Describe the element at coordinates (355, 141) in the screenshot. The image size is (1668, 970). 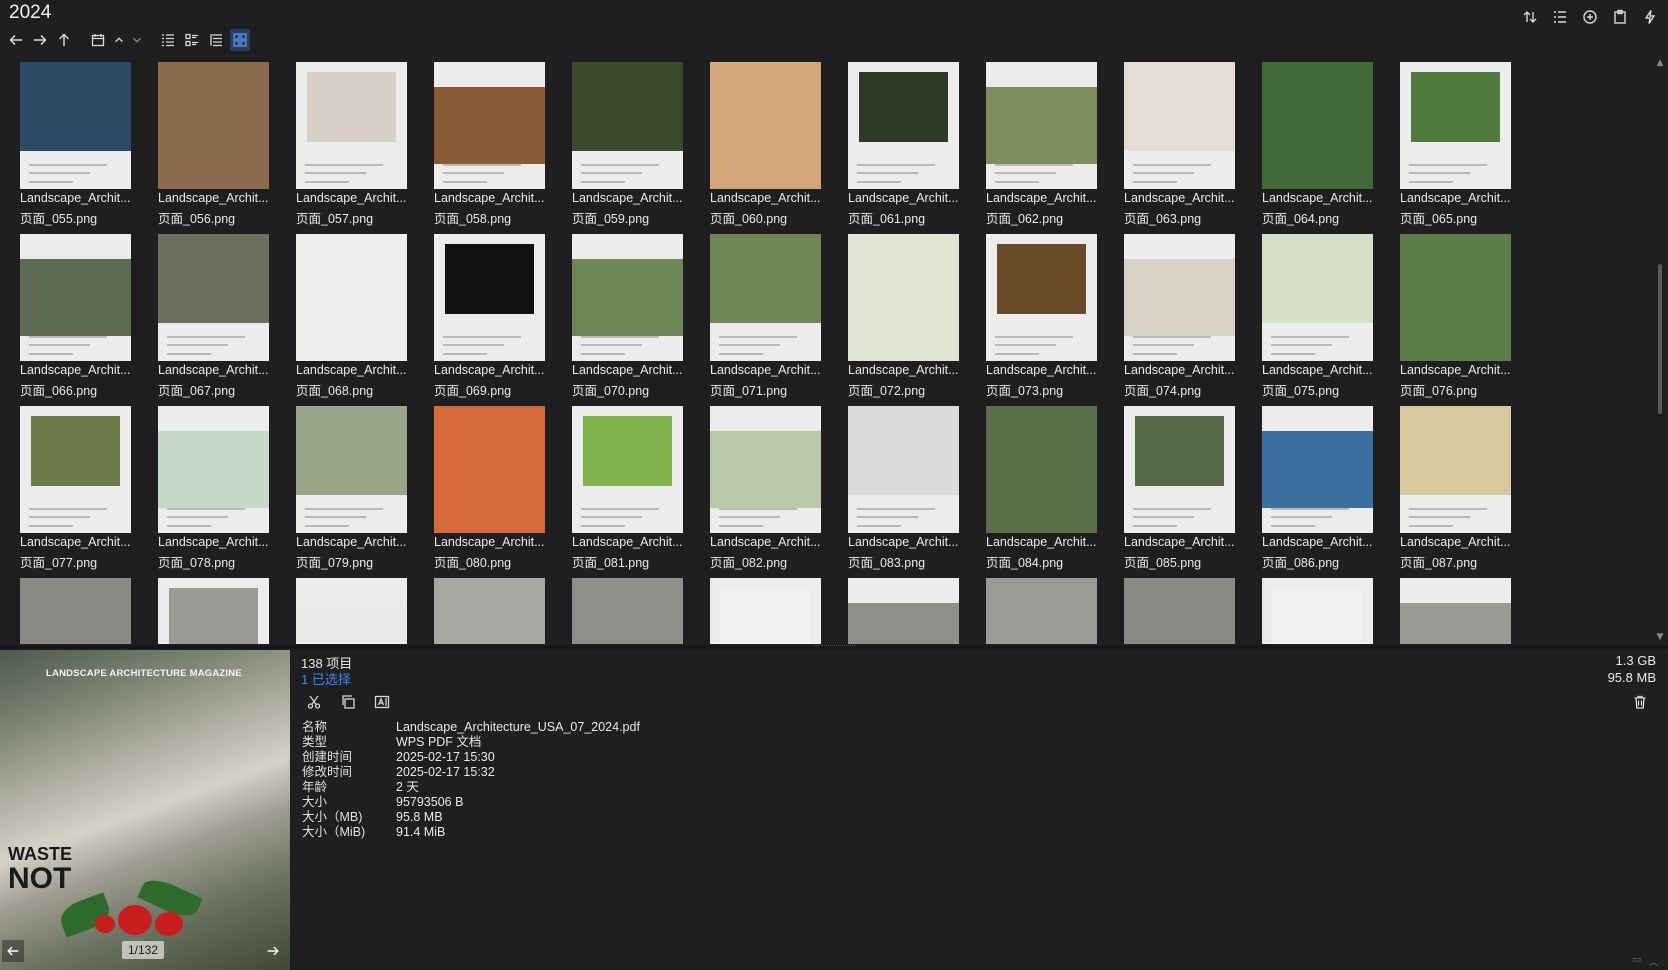
I see `thumbnail-tile: Landscape_Archit... 页面_057.png` at that location.